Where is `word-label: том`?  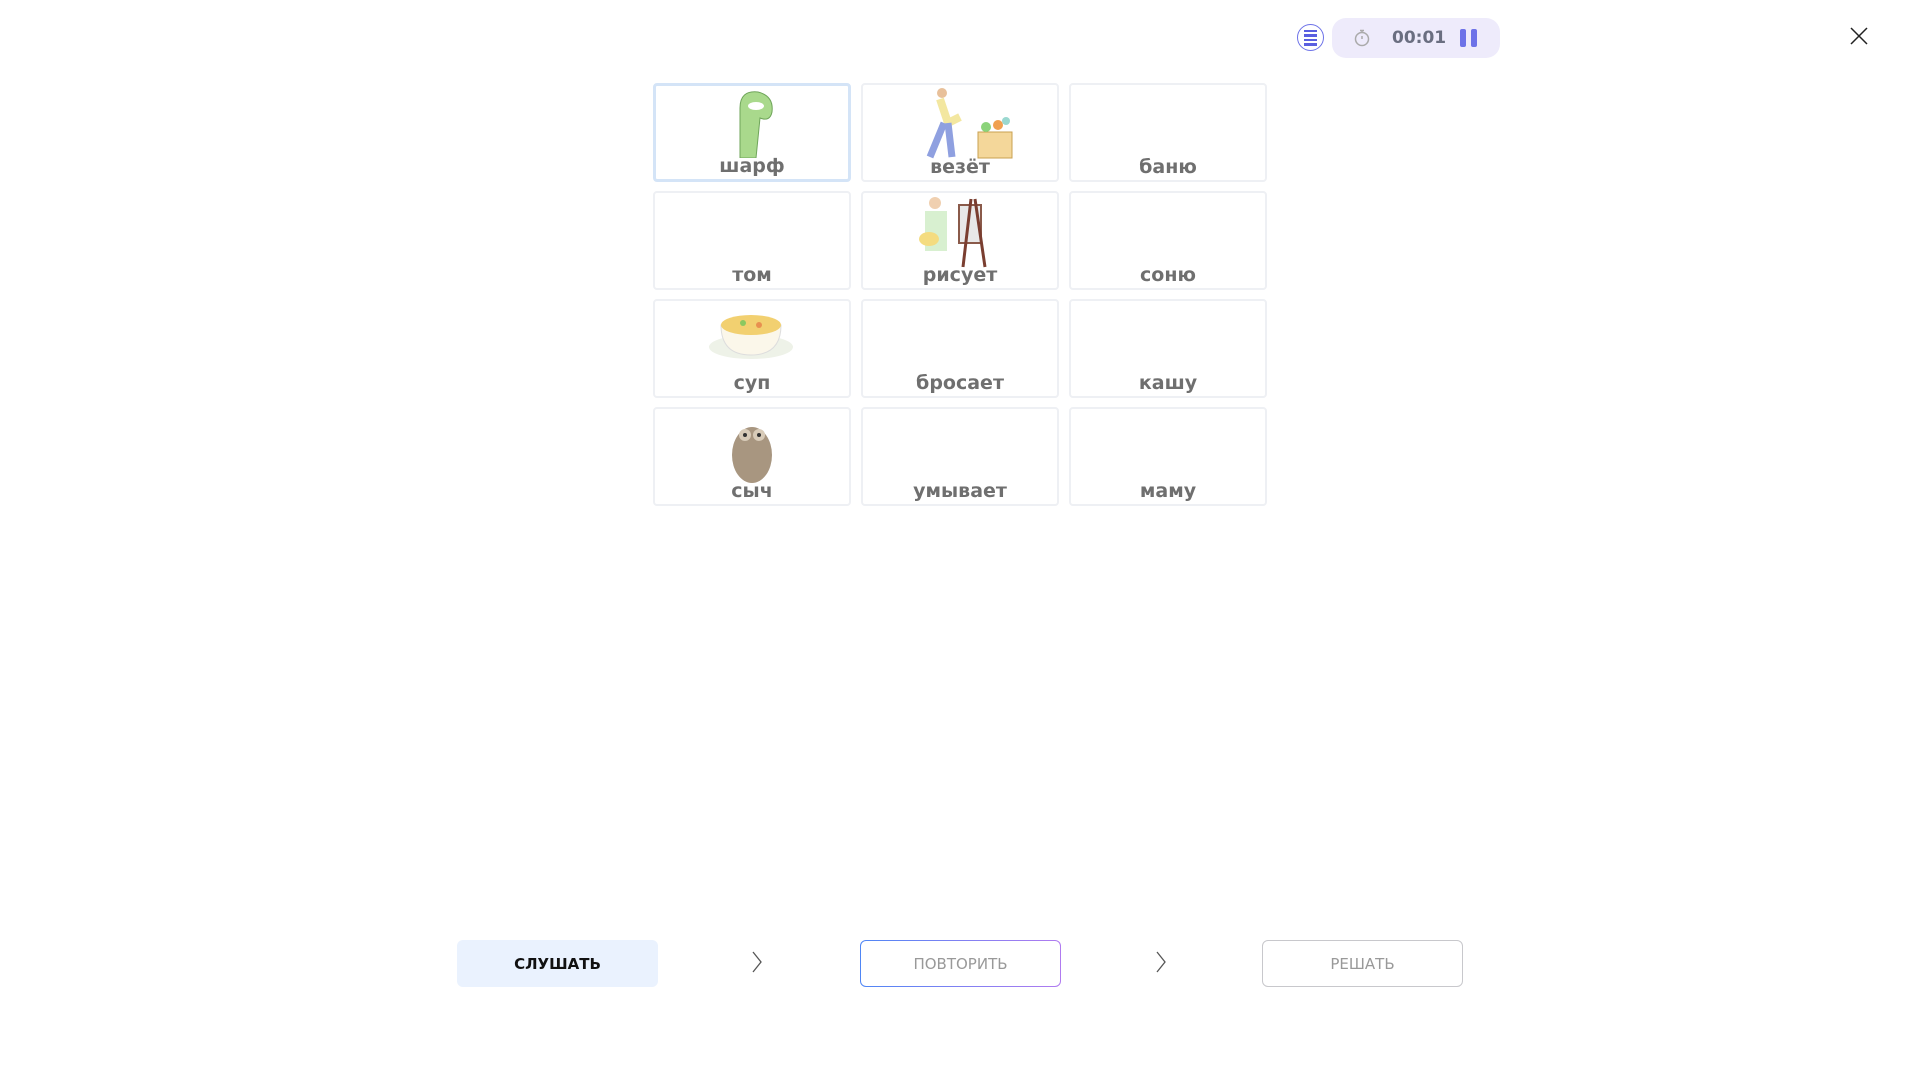
word-label: том is located at coordinates (752, 275).